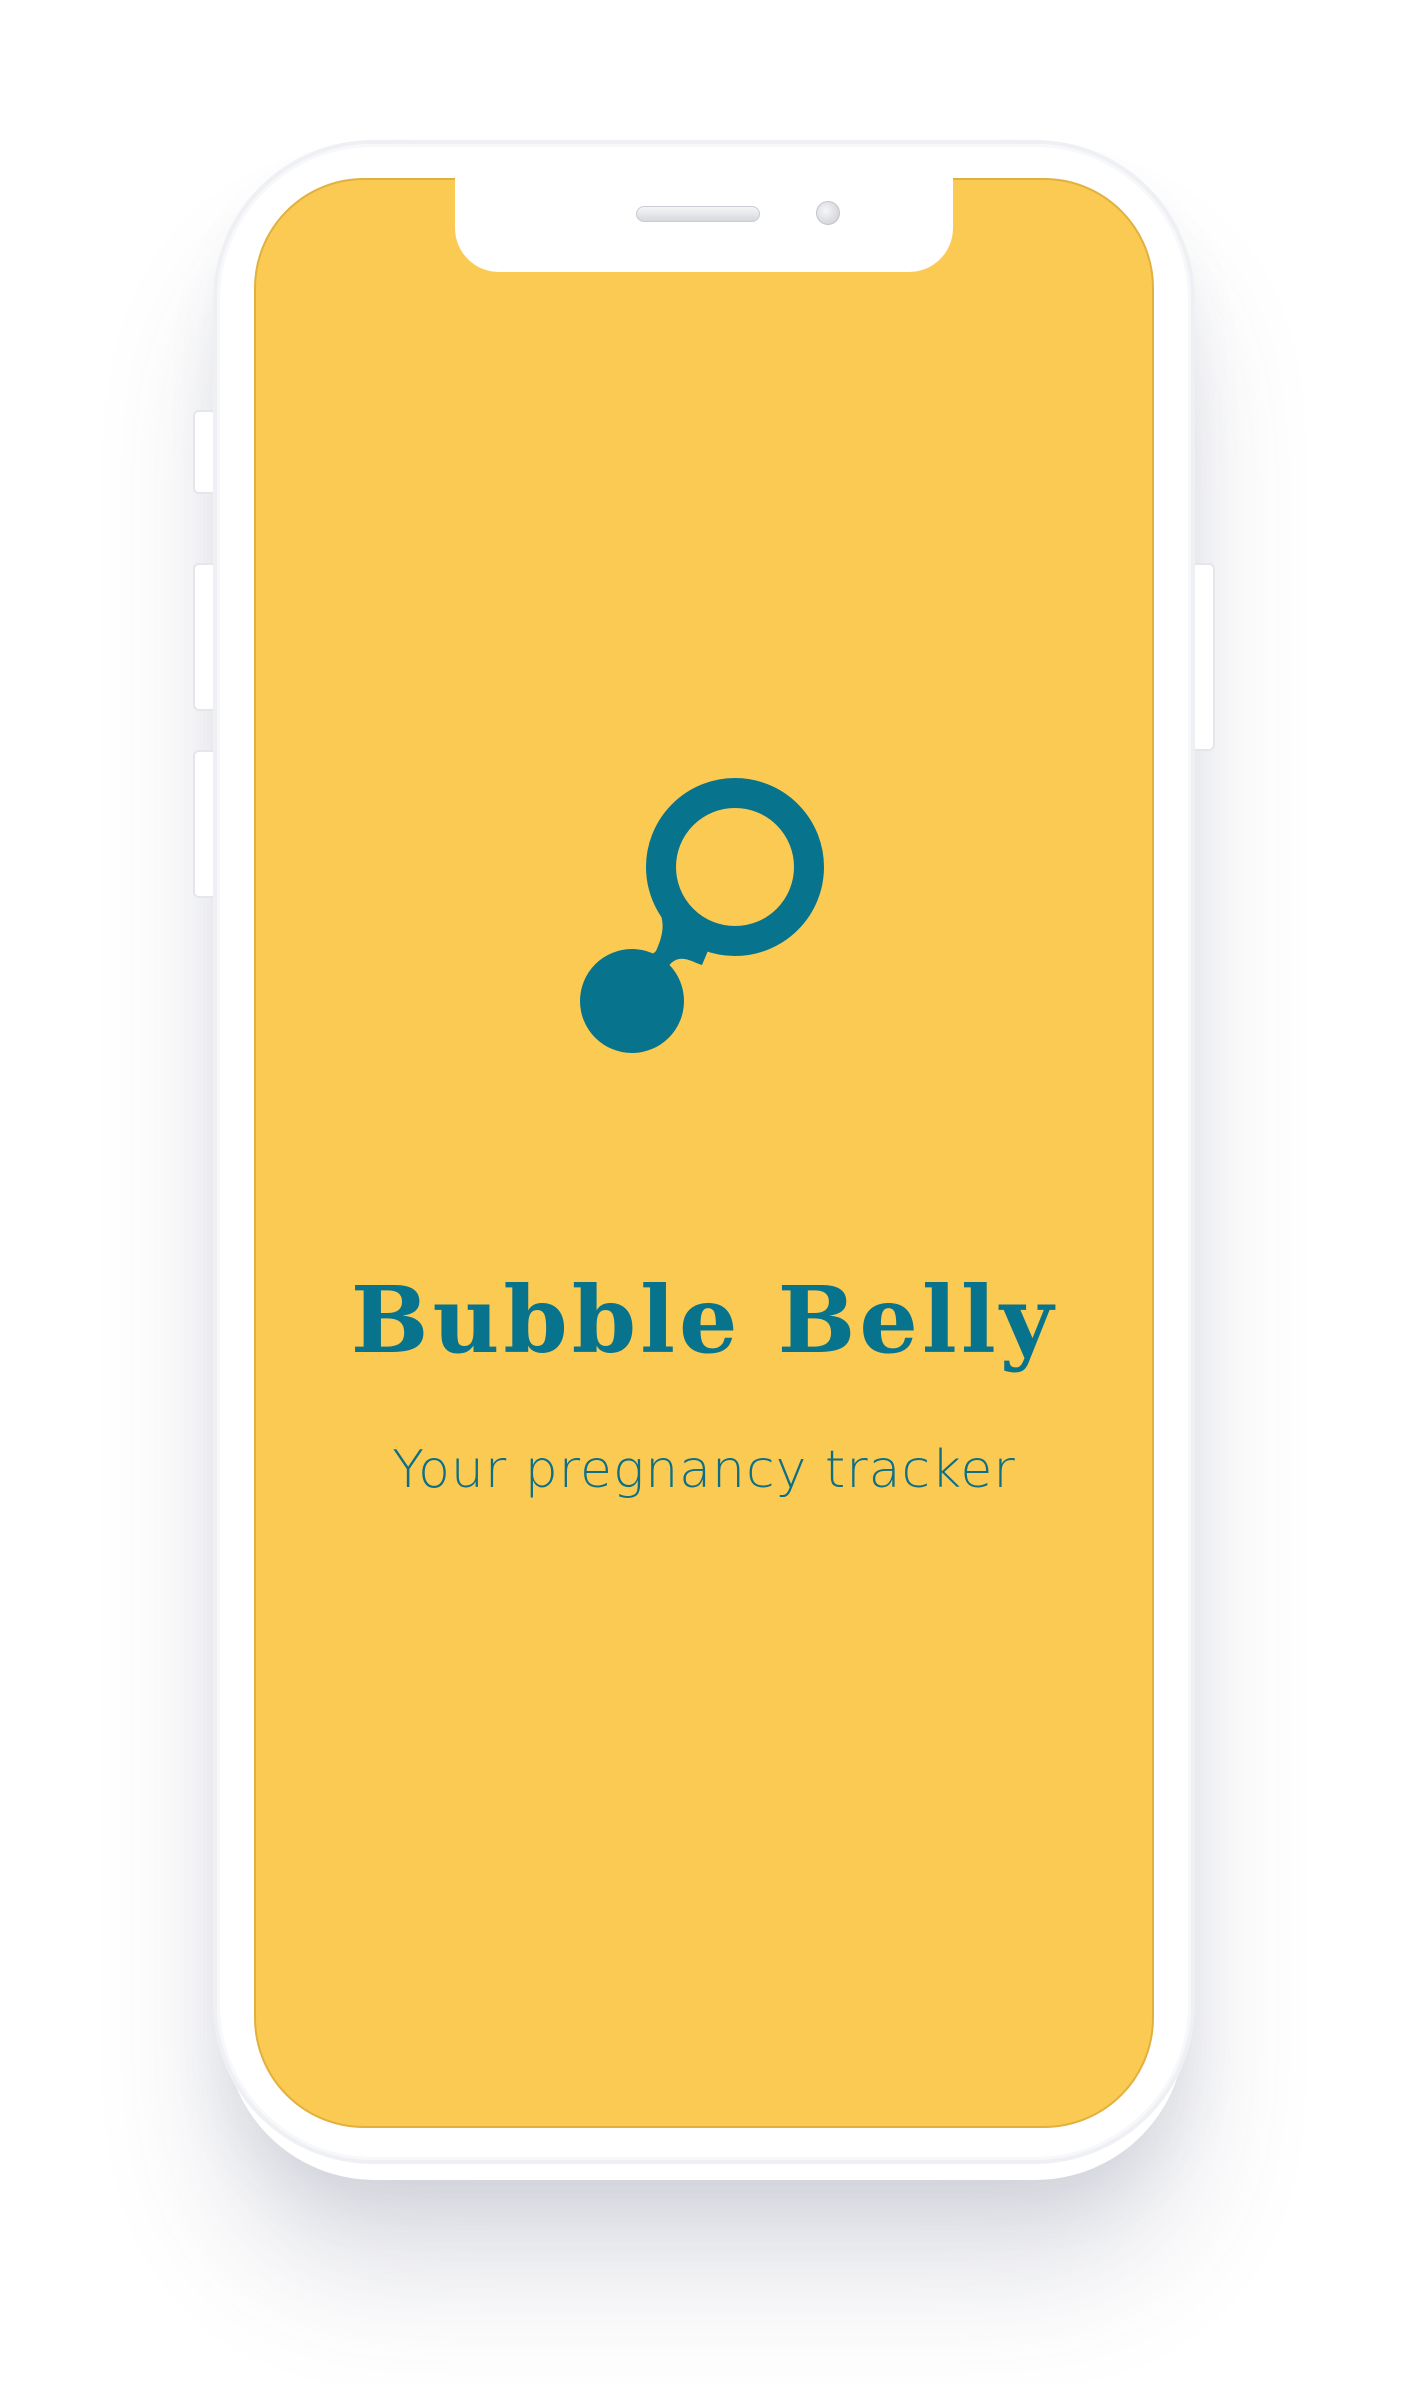  What do you see at coordinates (828, 213) in the screenshot?
I see `front-camera` at bounding box center [828, 213].